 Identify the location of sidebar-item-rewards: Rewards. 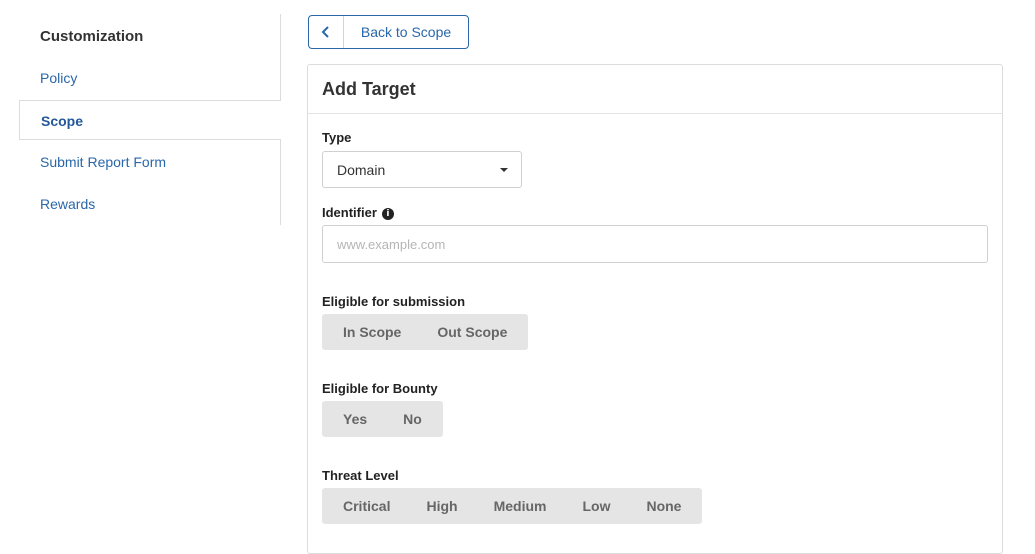
(149, 204).